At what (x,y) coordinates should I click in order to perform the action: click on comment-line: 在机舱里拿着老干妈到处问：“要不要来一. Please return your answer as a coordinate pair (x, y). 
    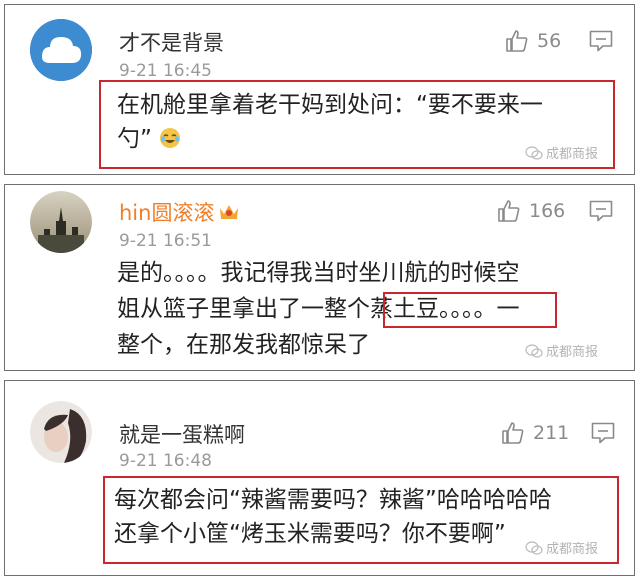
    Looking at the image, I should click on (330, 105).